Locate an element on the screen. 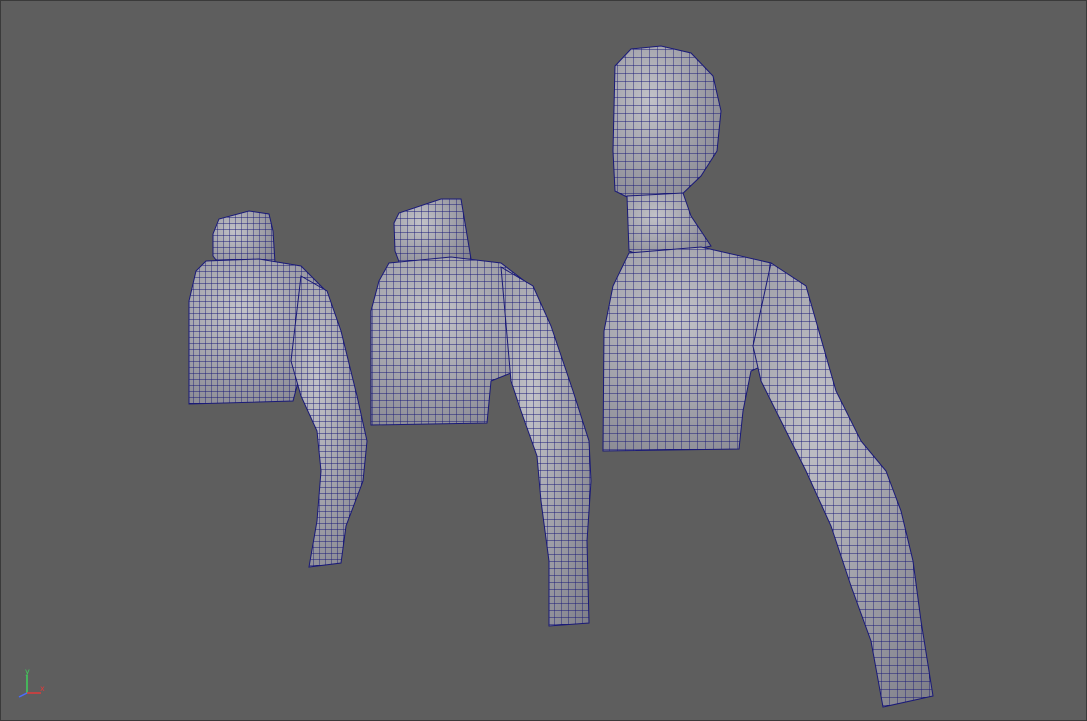 The width and height of the screenshot is (1087, 721). axis-gizmo: y x is located at coordinates (31, 683).